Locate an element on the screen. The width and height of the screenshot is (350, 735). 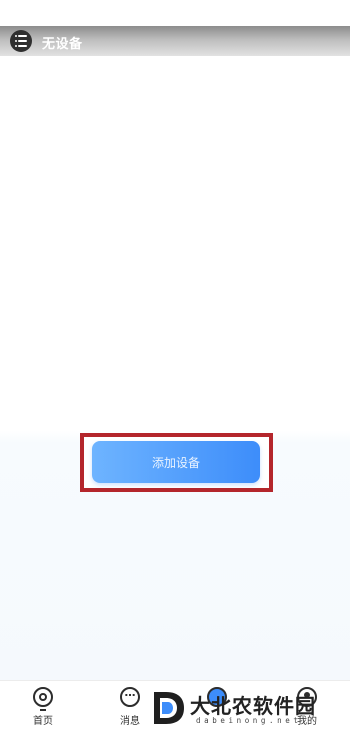
watermark-logo-icon is located at coordinates (169, 708).